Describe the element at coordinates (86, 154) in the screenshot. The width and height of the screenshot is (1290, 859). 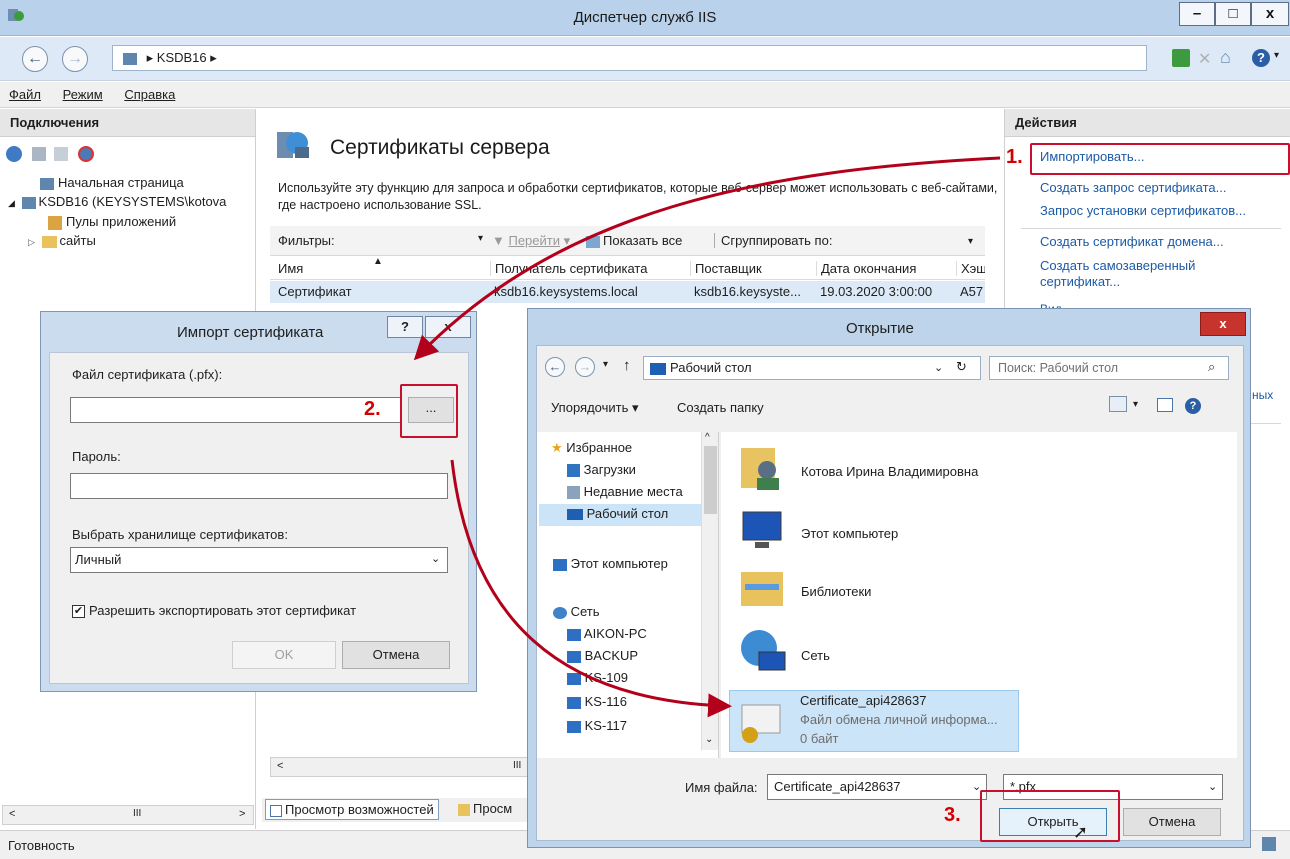
I see `disconnect-icon` at that location.